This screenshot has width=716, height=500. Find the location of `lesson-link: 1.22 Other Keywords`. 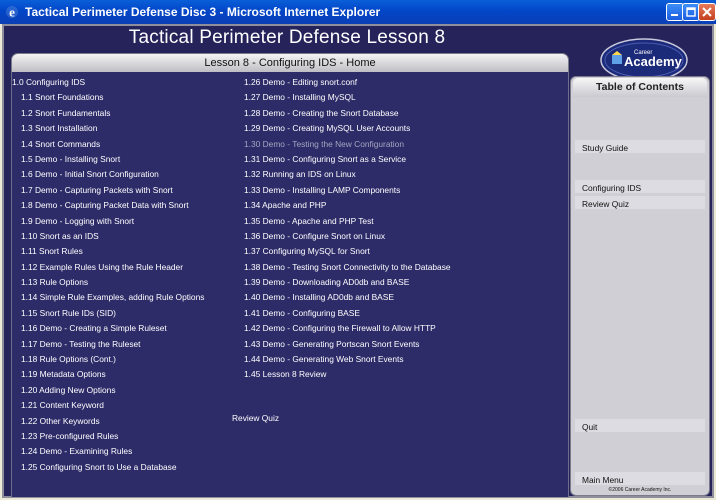

lesson-link: 1.22 Other Keywords is located at coordinates (108, 423).